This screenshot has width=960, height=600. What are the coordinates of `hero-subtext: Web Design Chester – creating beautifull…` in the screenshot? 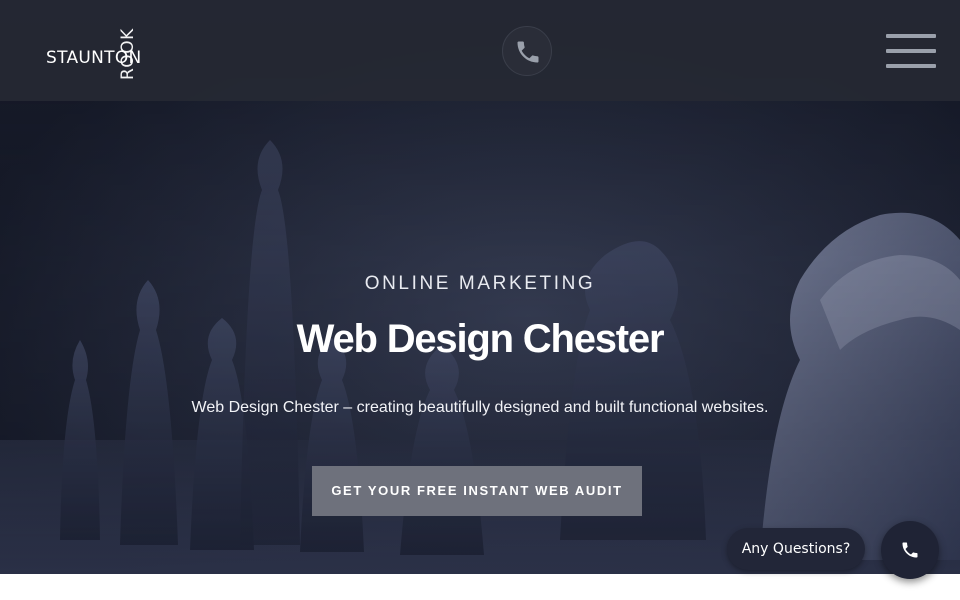 It's located at (480, 407).